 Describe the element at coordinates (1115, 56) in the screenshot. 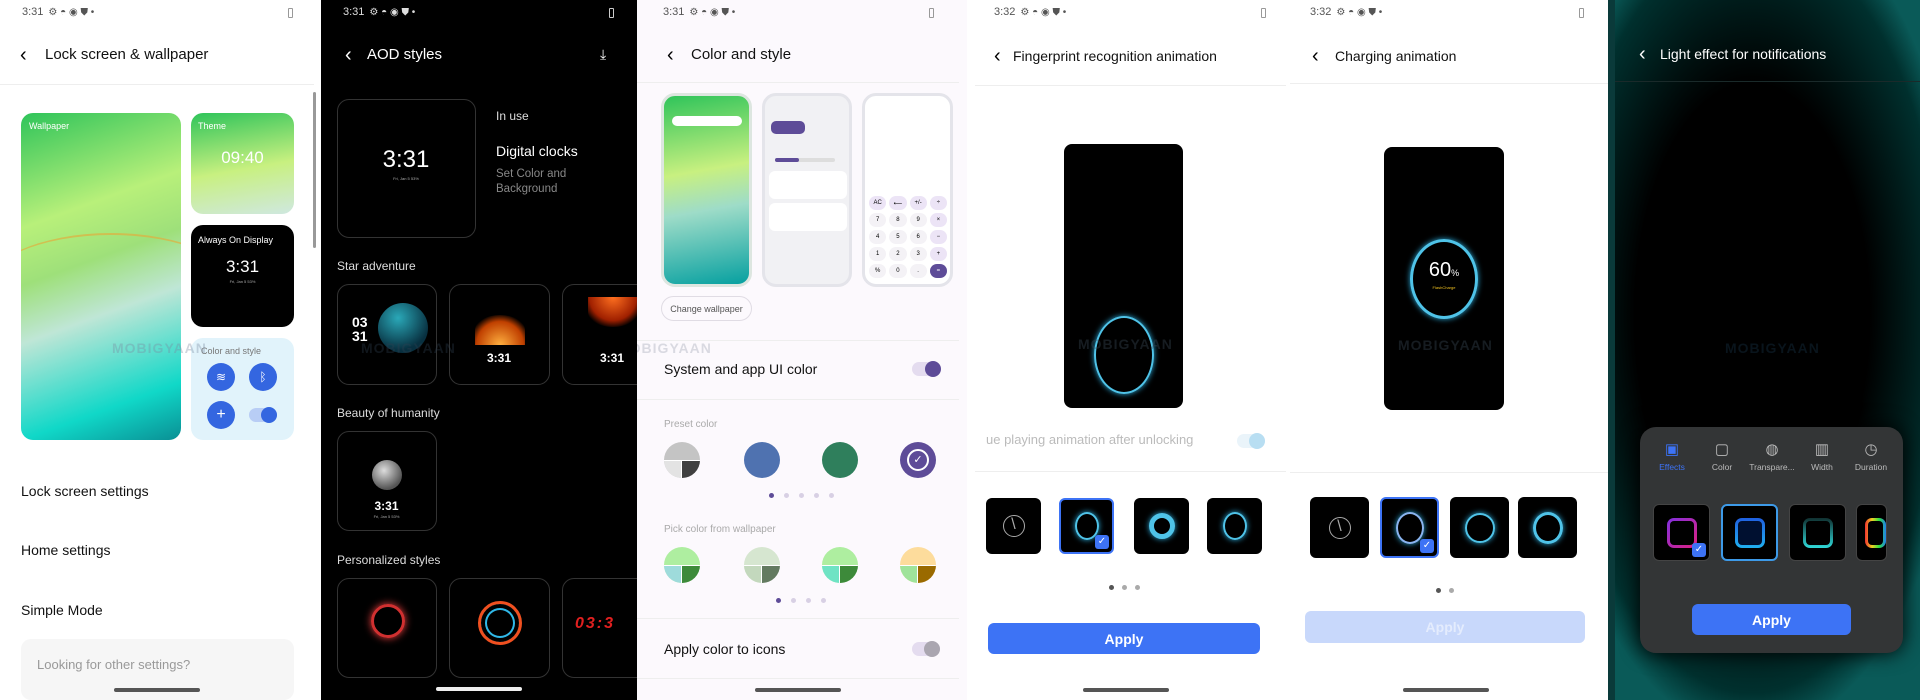

I see `page-title: Fingerprint recognition animation` at that location.